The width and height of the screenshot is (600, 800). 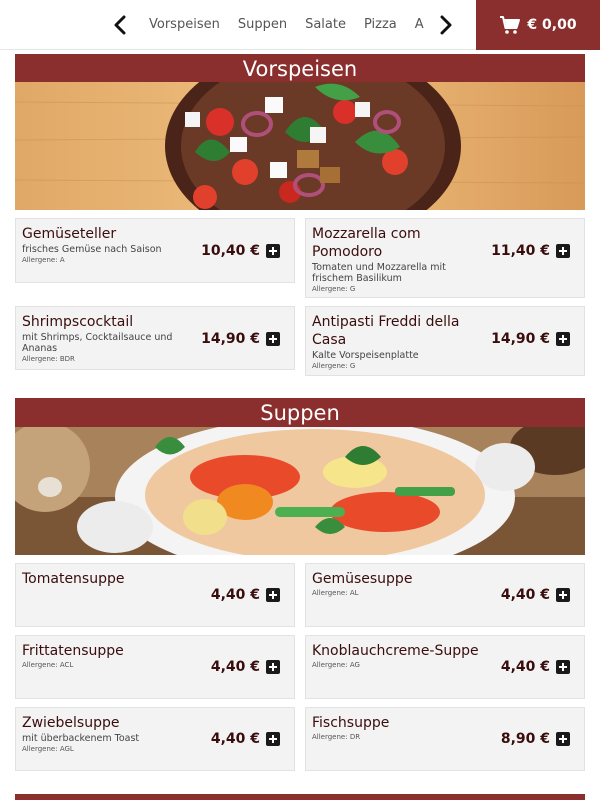 I want to click on item-description: Kalte Vorspeisenplatte, so click(x=365, y=355).